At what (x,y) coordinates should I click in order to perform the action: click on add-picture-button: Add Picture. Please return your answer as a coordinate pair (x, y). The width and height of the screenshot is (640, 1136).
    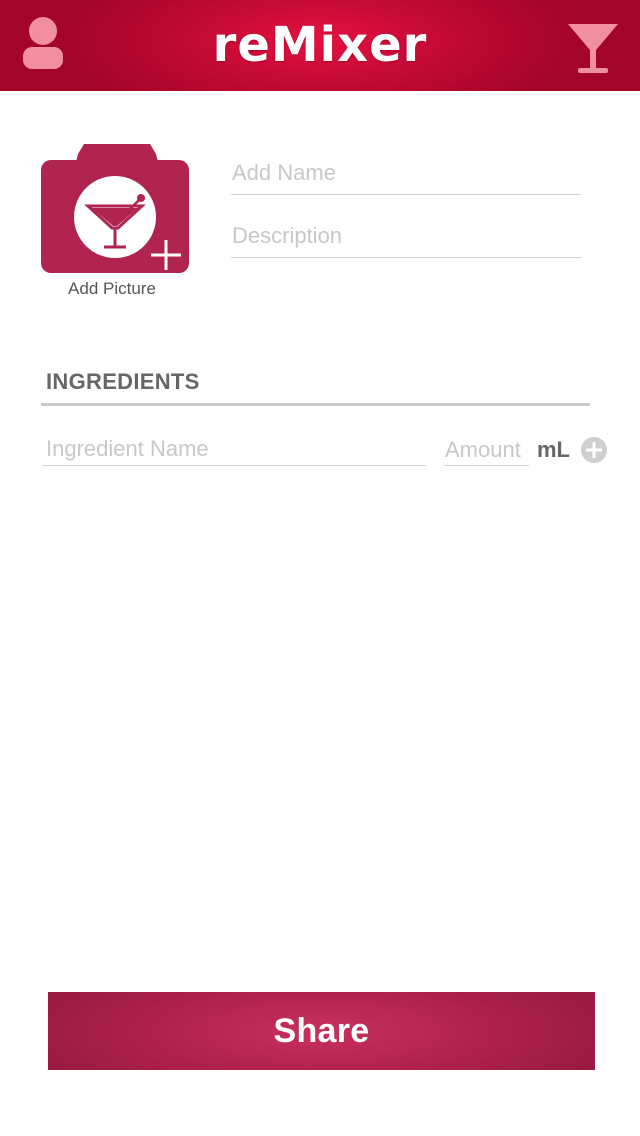
    Looking at the image, I should click on (115, 222).